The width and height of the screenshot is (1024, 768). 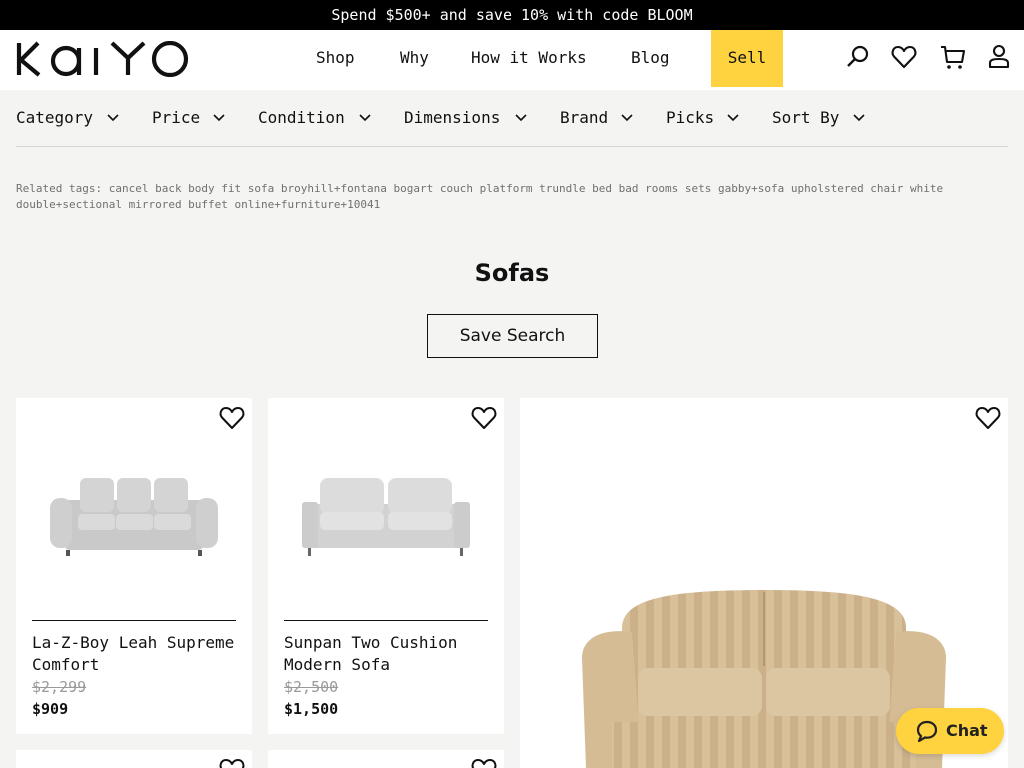 What do you see at coordinates (584, 117) in the screenshot?
I see `filter-label: Brand` at bounding box center [584, 117].